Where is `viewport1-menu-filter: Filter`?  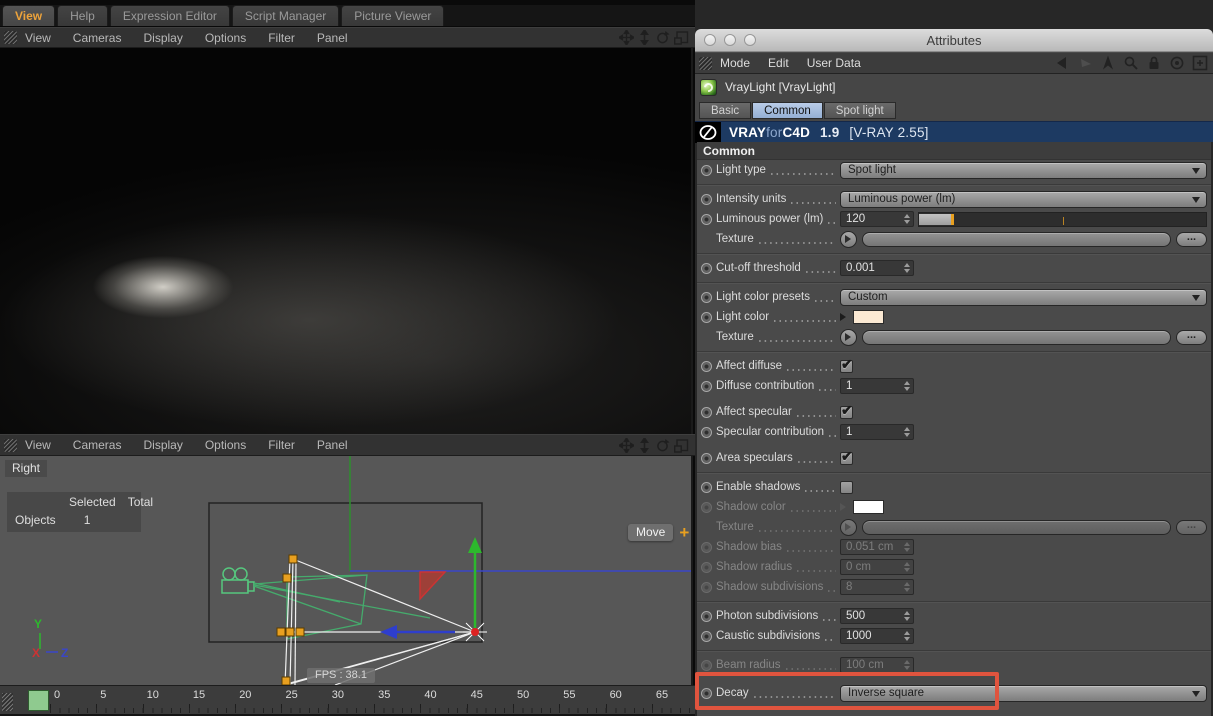
viewport1-menu-filter: Filter is located at coordinates (281, 38).